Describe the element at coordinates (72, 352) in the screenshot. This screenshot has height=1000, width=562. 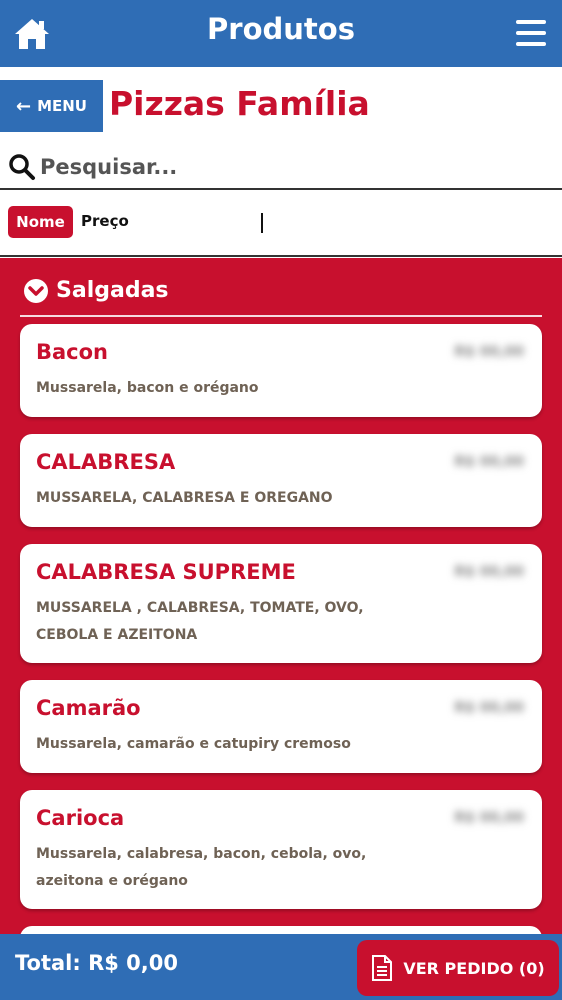
I see `product-name: Bacon` at that location.